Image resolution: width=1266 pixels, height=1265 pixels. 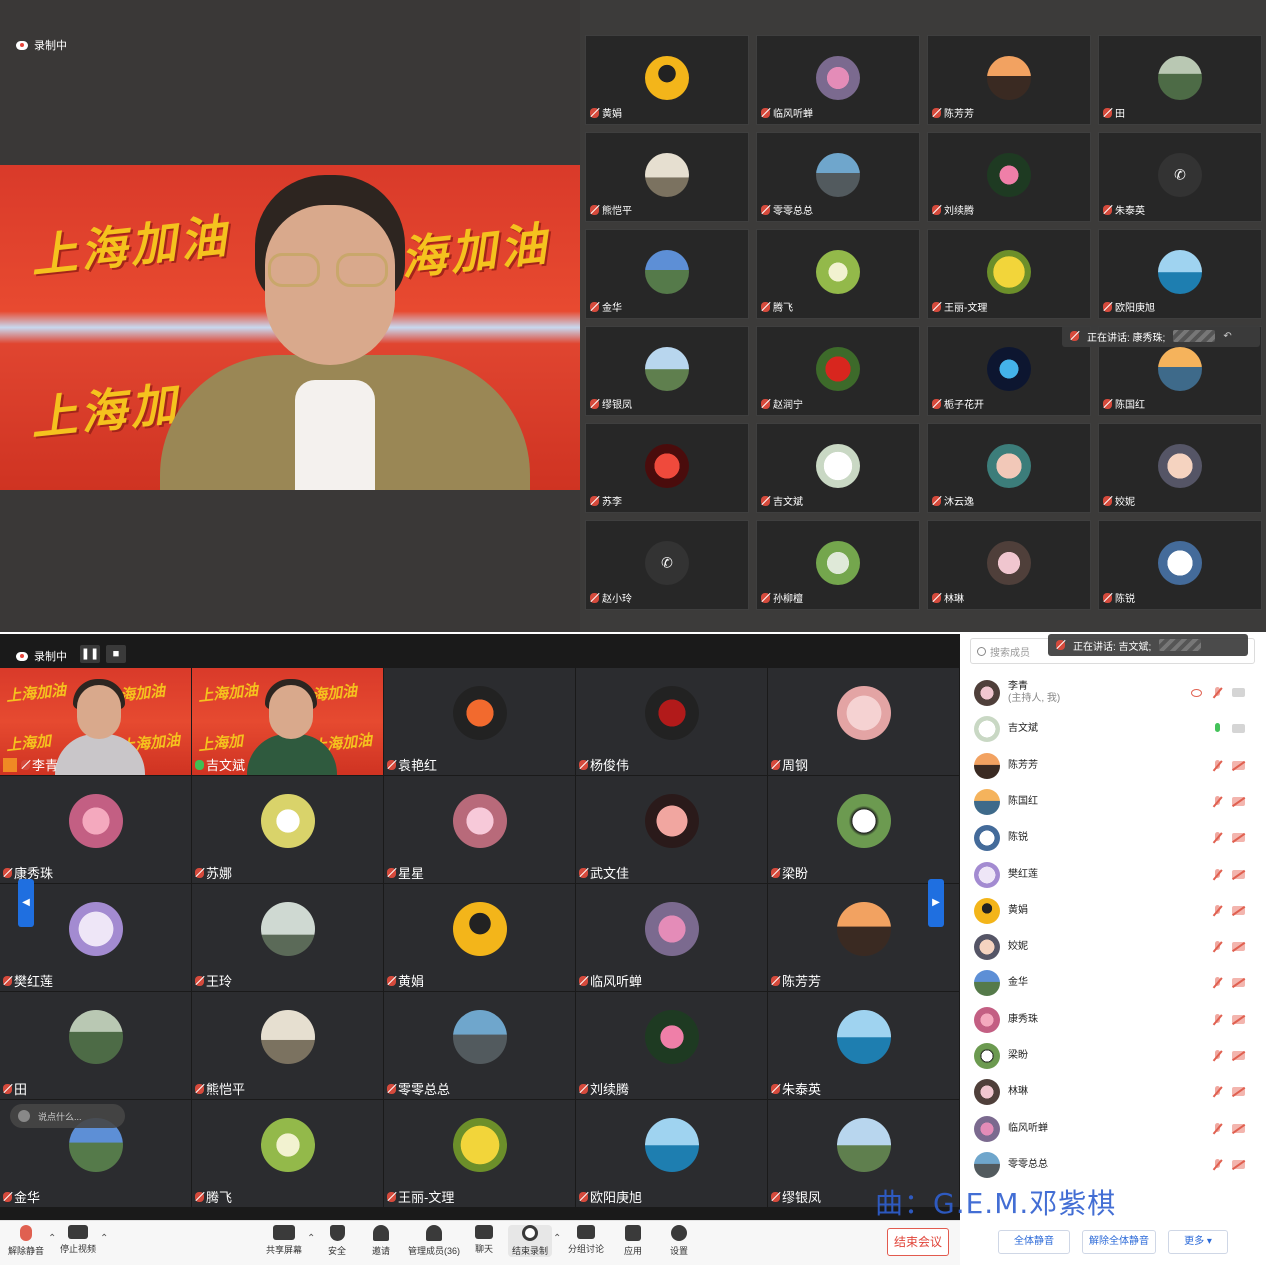 What do you see at coordinates (672, 722) in the screenshot?
I see `participant-tile: 杨俊伟` at bounding box center [672, 722].